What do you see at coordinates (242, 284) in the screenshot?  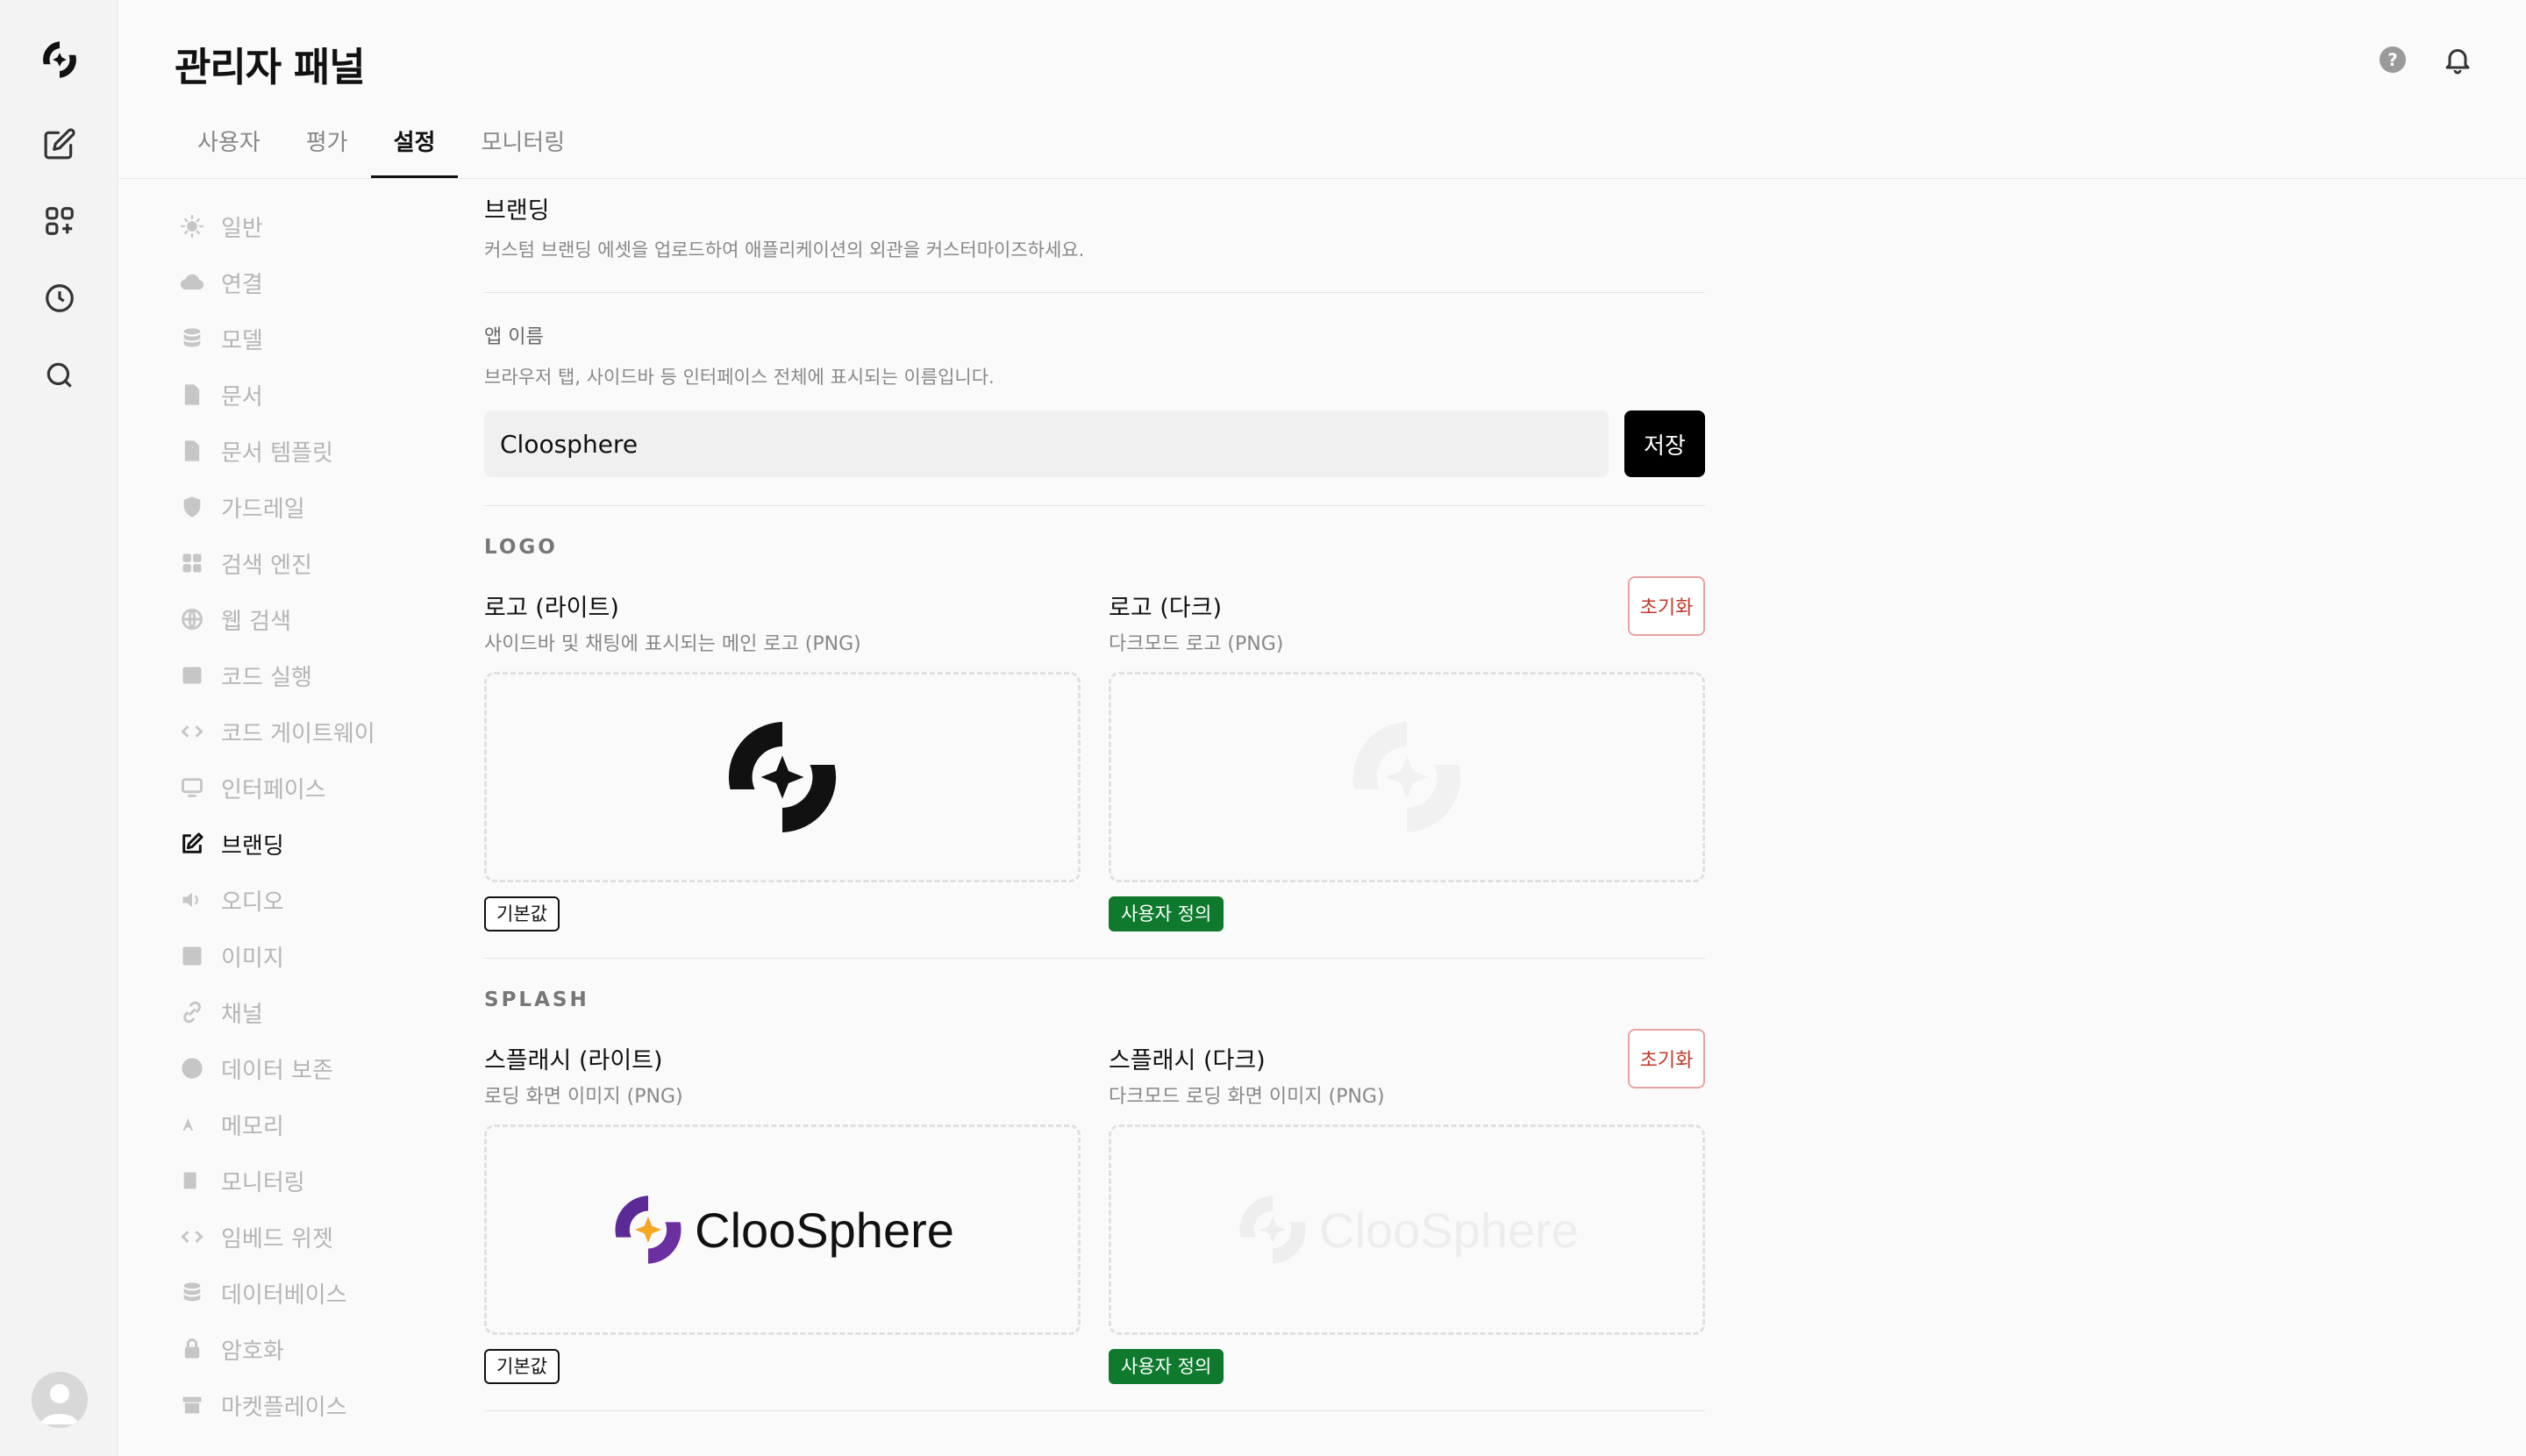 I see `subnav-label: 연결` at bounding box center [242, 284].